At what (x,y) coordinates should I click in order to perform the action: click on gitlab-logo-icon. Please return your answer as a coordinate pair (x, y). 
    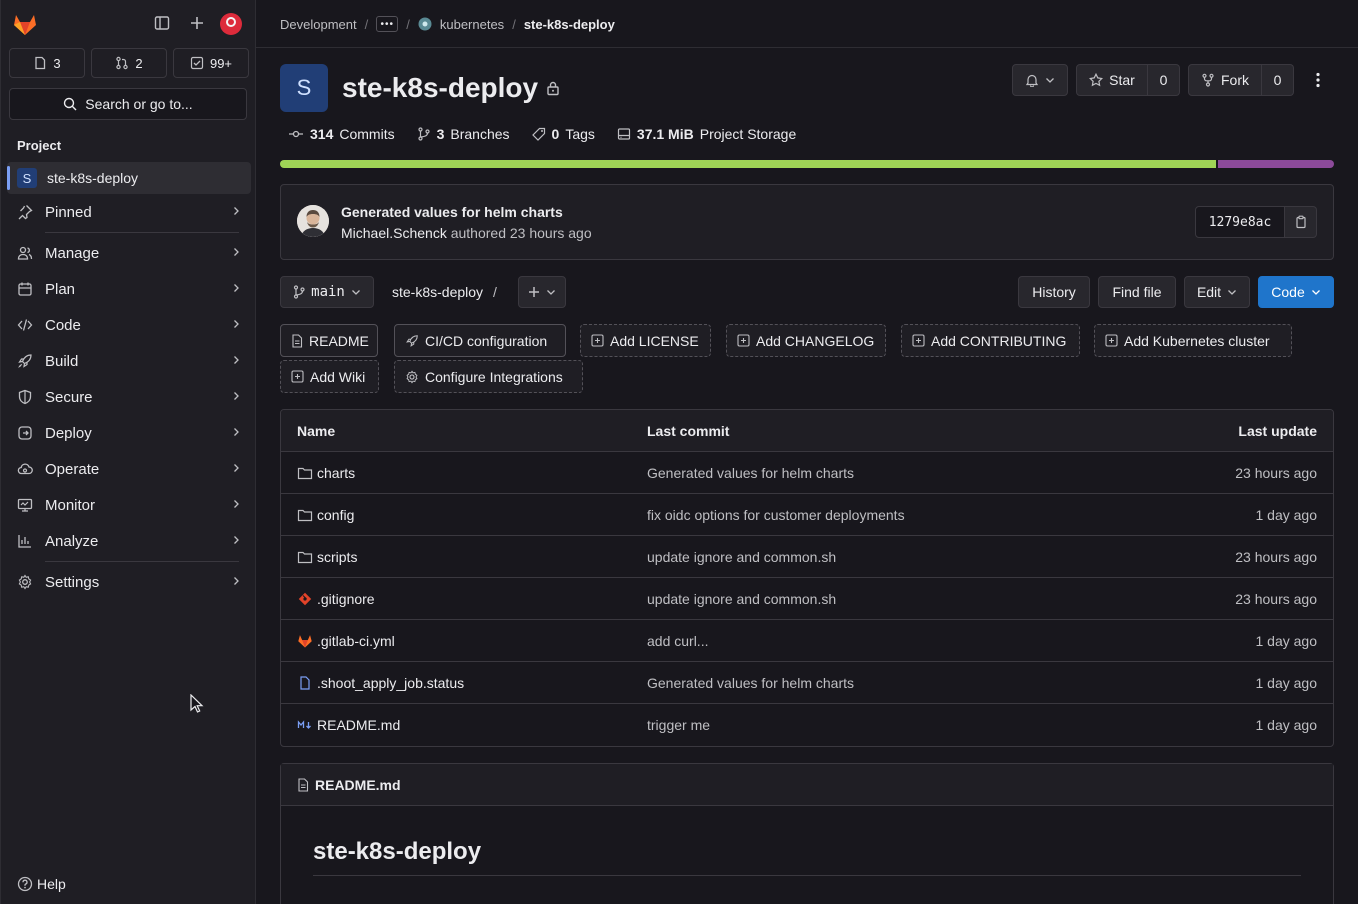
    Looking at the image, I should click on (25, 24).